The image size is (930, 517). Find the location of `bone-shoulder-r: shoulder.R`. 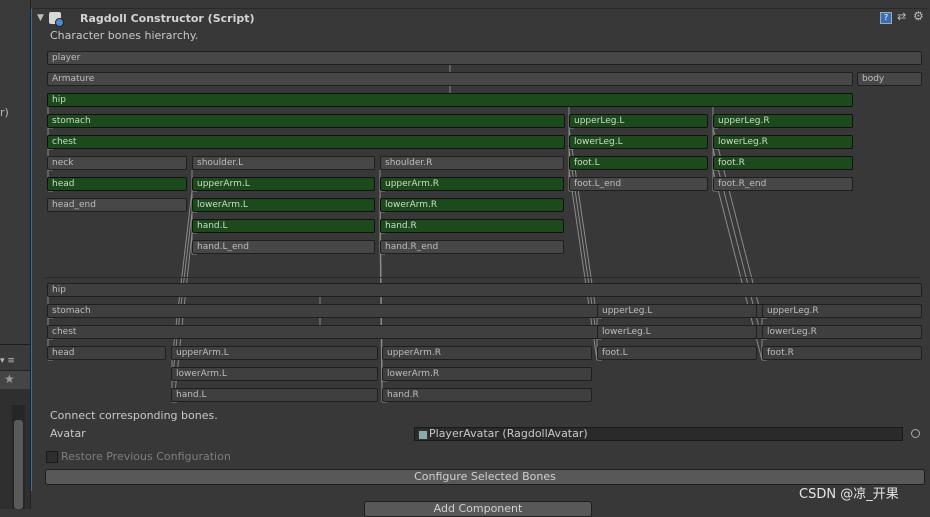

bone-shoulder-r: shoulder.R is located at coordinates (472, 163).